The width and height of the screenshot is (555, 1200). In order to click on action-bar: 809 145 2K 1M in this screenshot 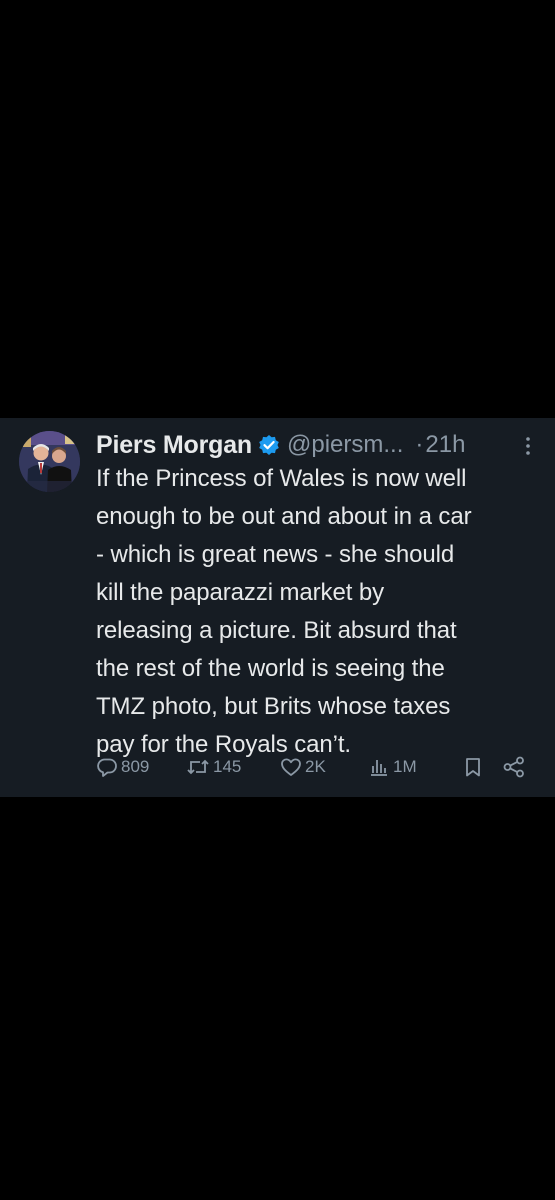, I will do `click(316, 767)`.